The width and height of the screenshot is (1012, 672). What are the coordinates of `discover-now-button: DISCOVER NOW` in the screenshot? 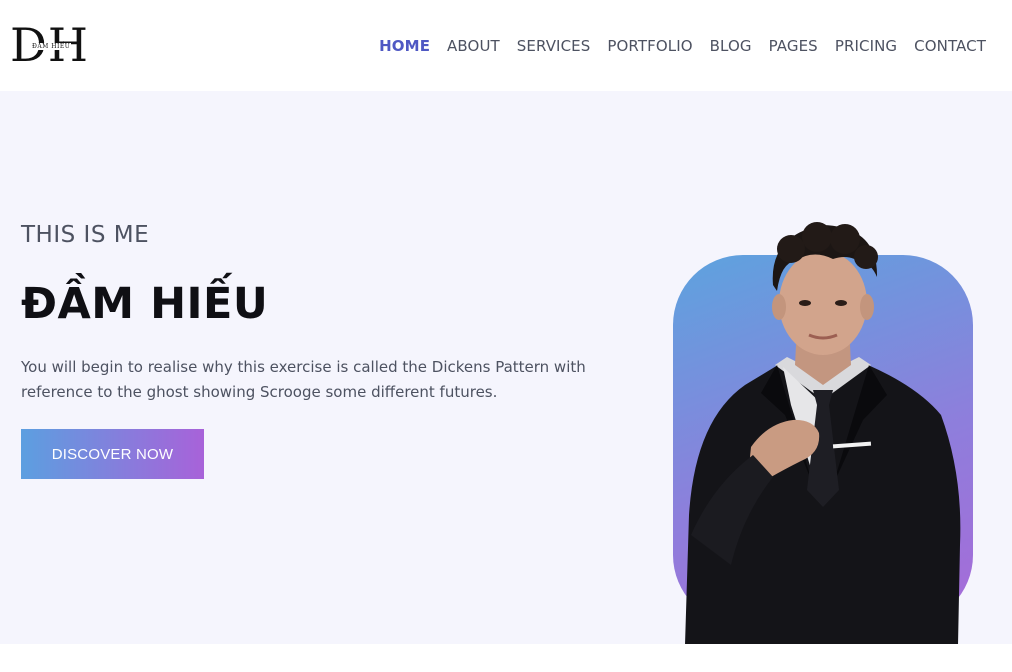 It's located at (112, 454).